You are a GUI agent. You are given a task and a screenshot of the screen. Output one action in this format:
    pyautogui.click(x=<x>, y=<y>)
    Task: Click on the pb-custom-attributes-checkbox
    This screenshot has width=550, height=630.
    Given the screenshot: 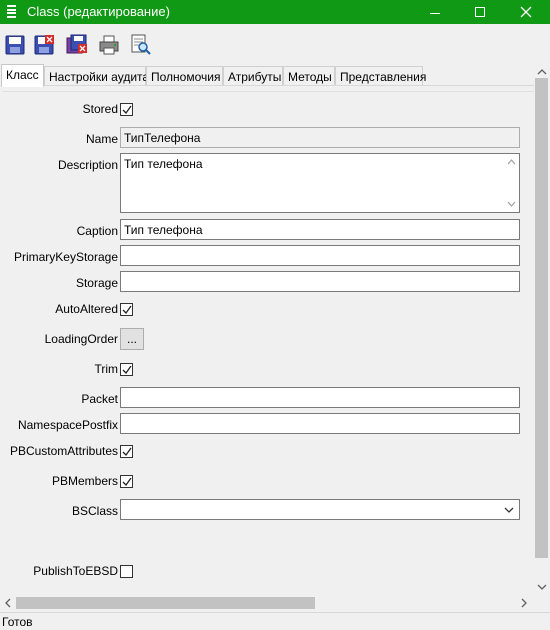 What is the action you would take?
    pyautogui.click(x=126, y=451)
    